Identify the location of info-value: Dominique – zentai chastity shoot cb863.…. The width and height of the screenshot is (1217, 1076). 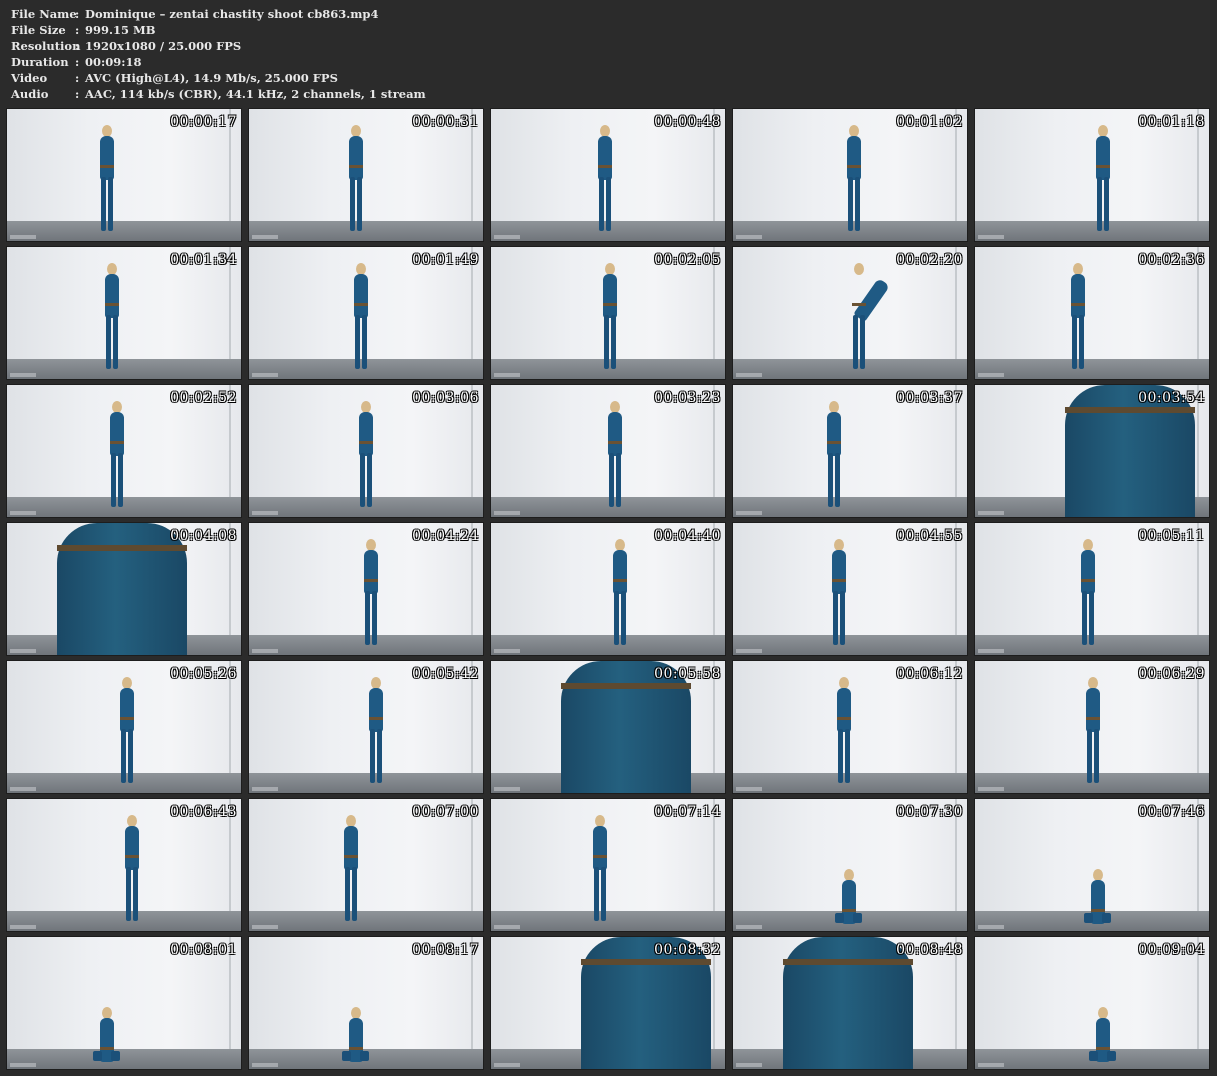
(232, 14).